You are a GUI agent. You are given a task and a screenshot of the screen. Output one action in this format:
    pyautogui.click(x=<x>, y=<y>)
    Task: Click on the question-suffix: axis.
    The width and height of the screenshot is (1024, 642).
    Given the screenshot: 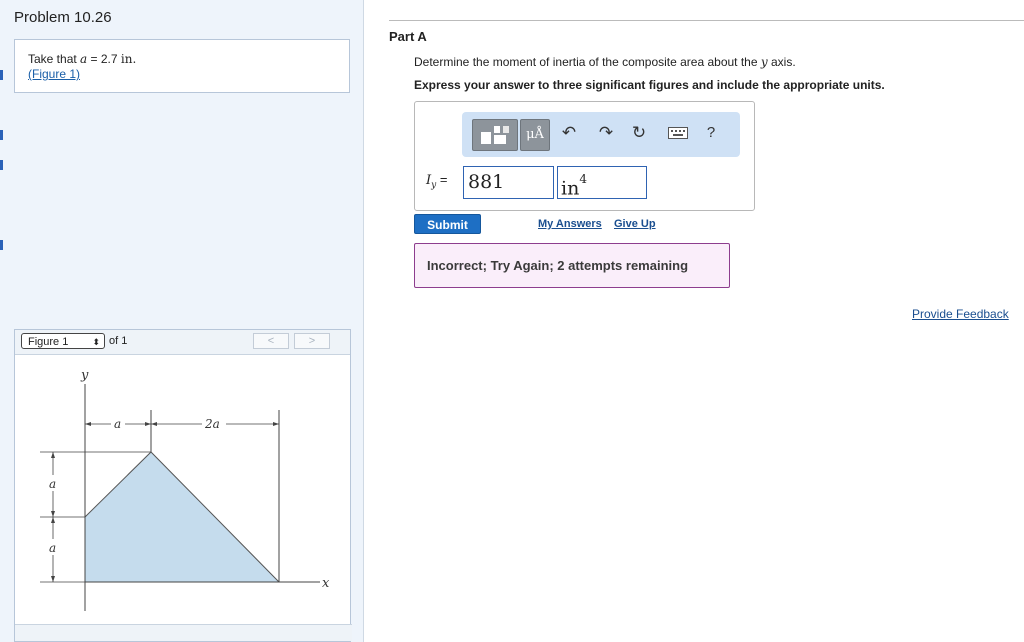 What is the action you would take?
    pyautogui.click(x=781, y=62)
    